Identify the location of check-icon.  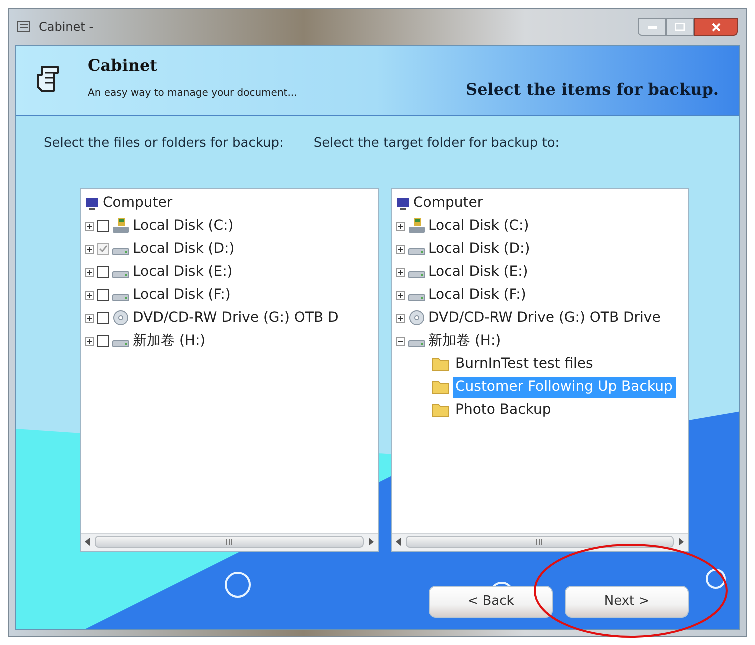
(103, 249).